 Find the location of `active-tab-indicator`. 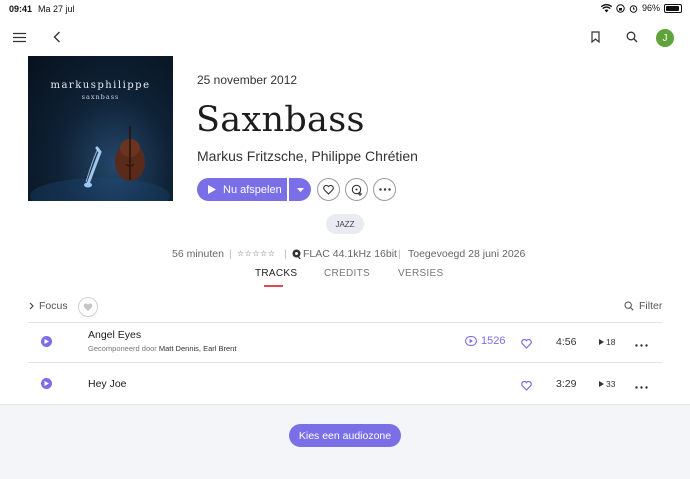

active-tab-indicator is located at coordinates (273, 286).